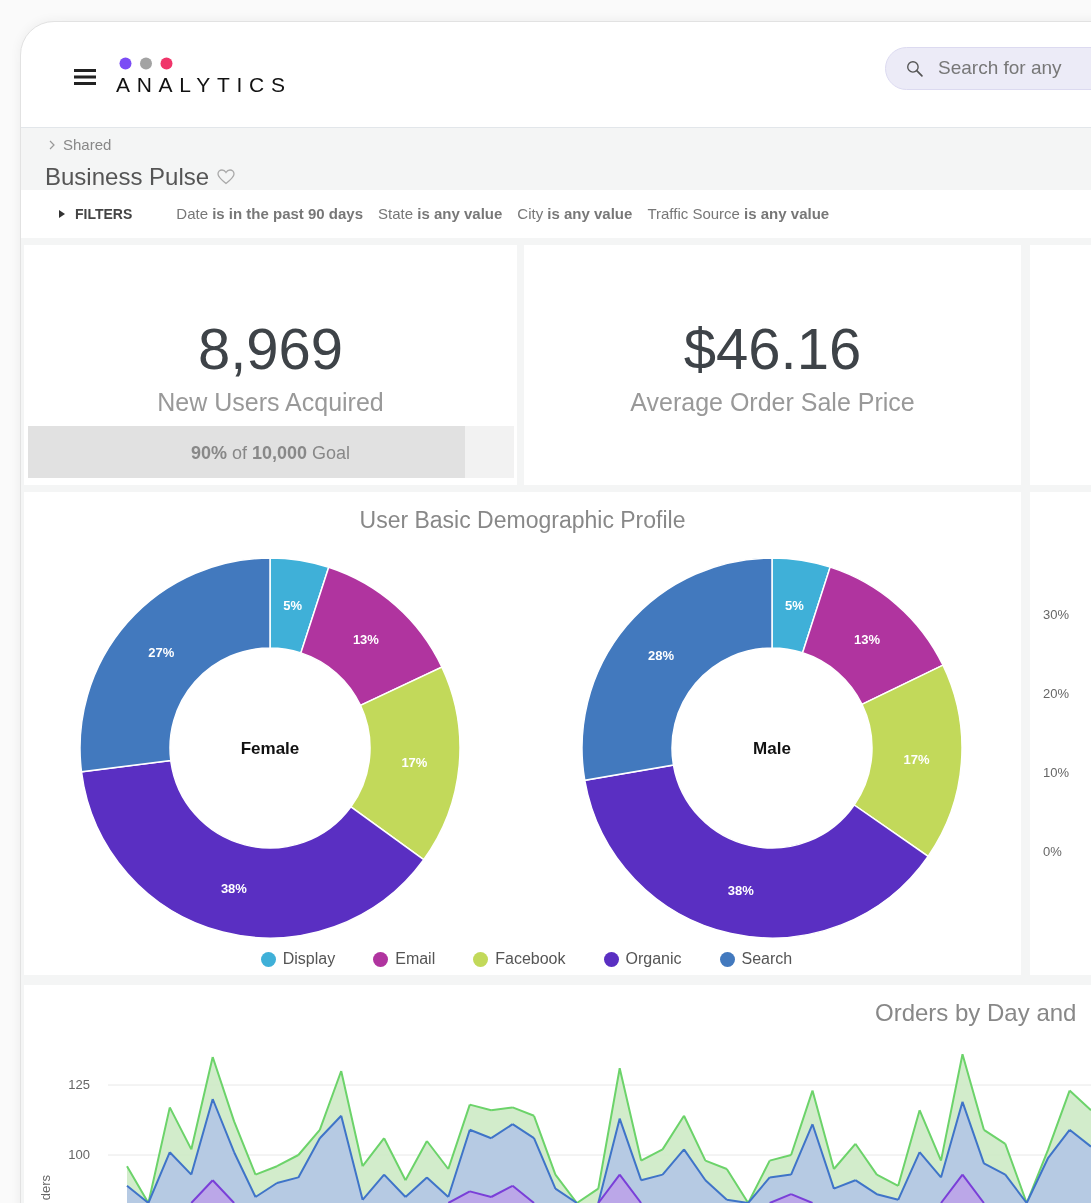 The width and height of the screenshot is (1091, 1203). Describe the element at coordinates (415, 959) in the screenshot. I see `legend-label: Email` at that location.